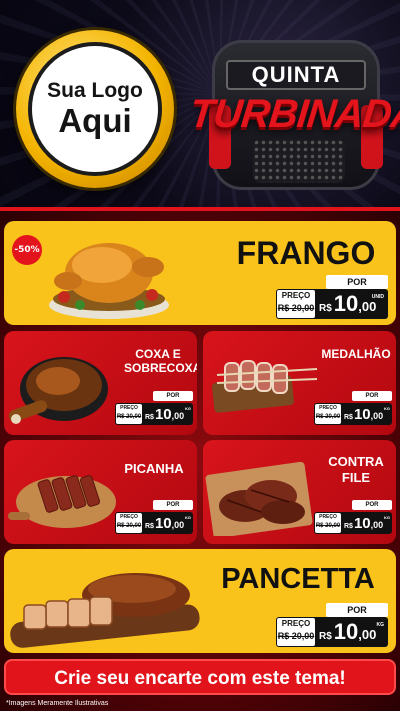 The height and width of the screenshot is (711, 400). What do you see at coordinates (95, 90) in the screenshot?
I see `logo-text-line1: Sua Logo` at bounding box center [95, 90].